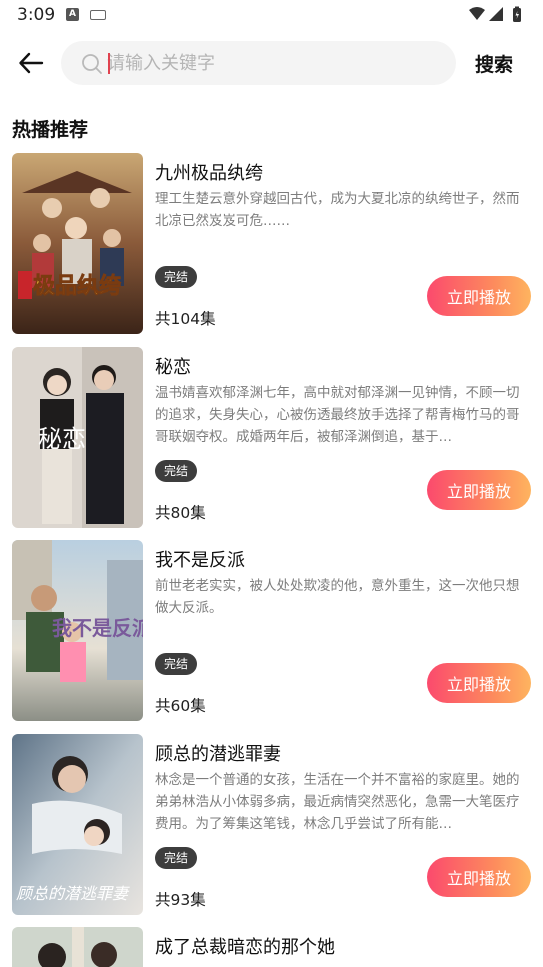 This screenshot has width=543, height=967. I want to click on status-time: 3:09, so click(36, 15).